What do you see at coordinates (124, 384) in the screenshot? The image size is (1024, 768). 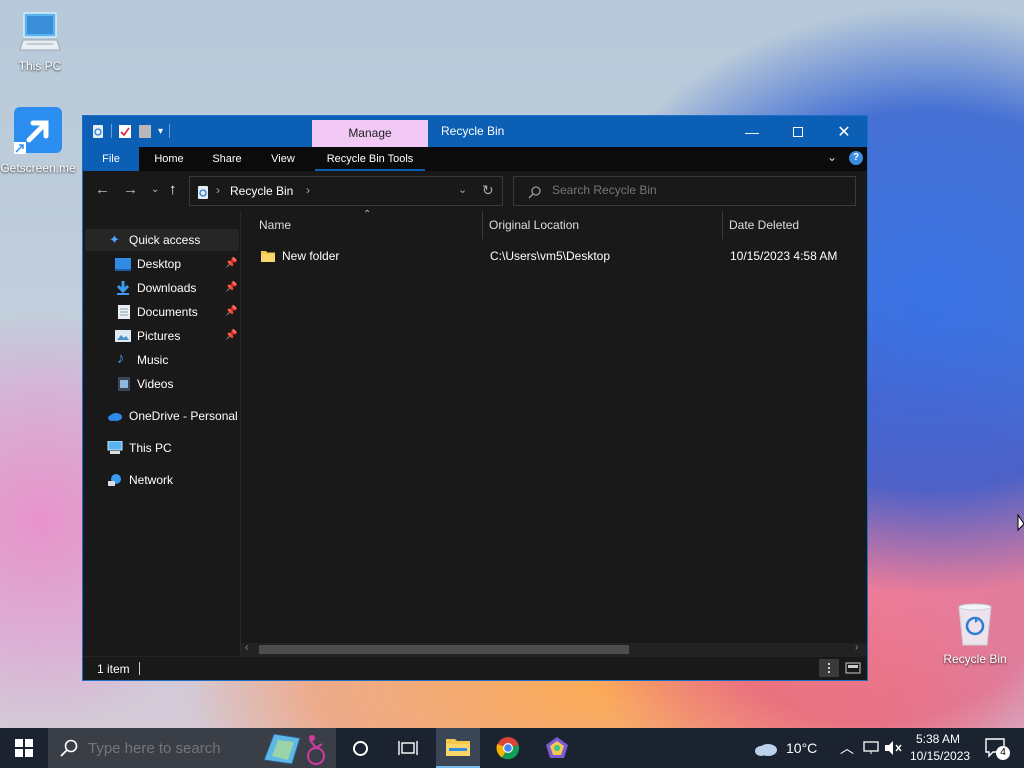 I see `video-icon` at bounding box center [124, 384].